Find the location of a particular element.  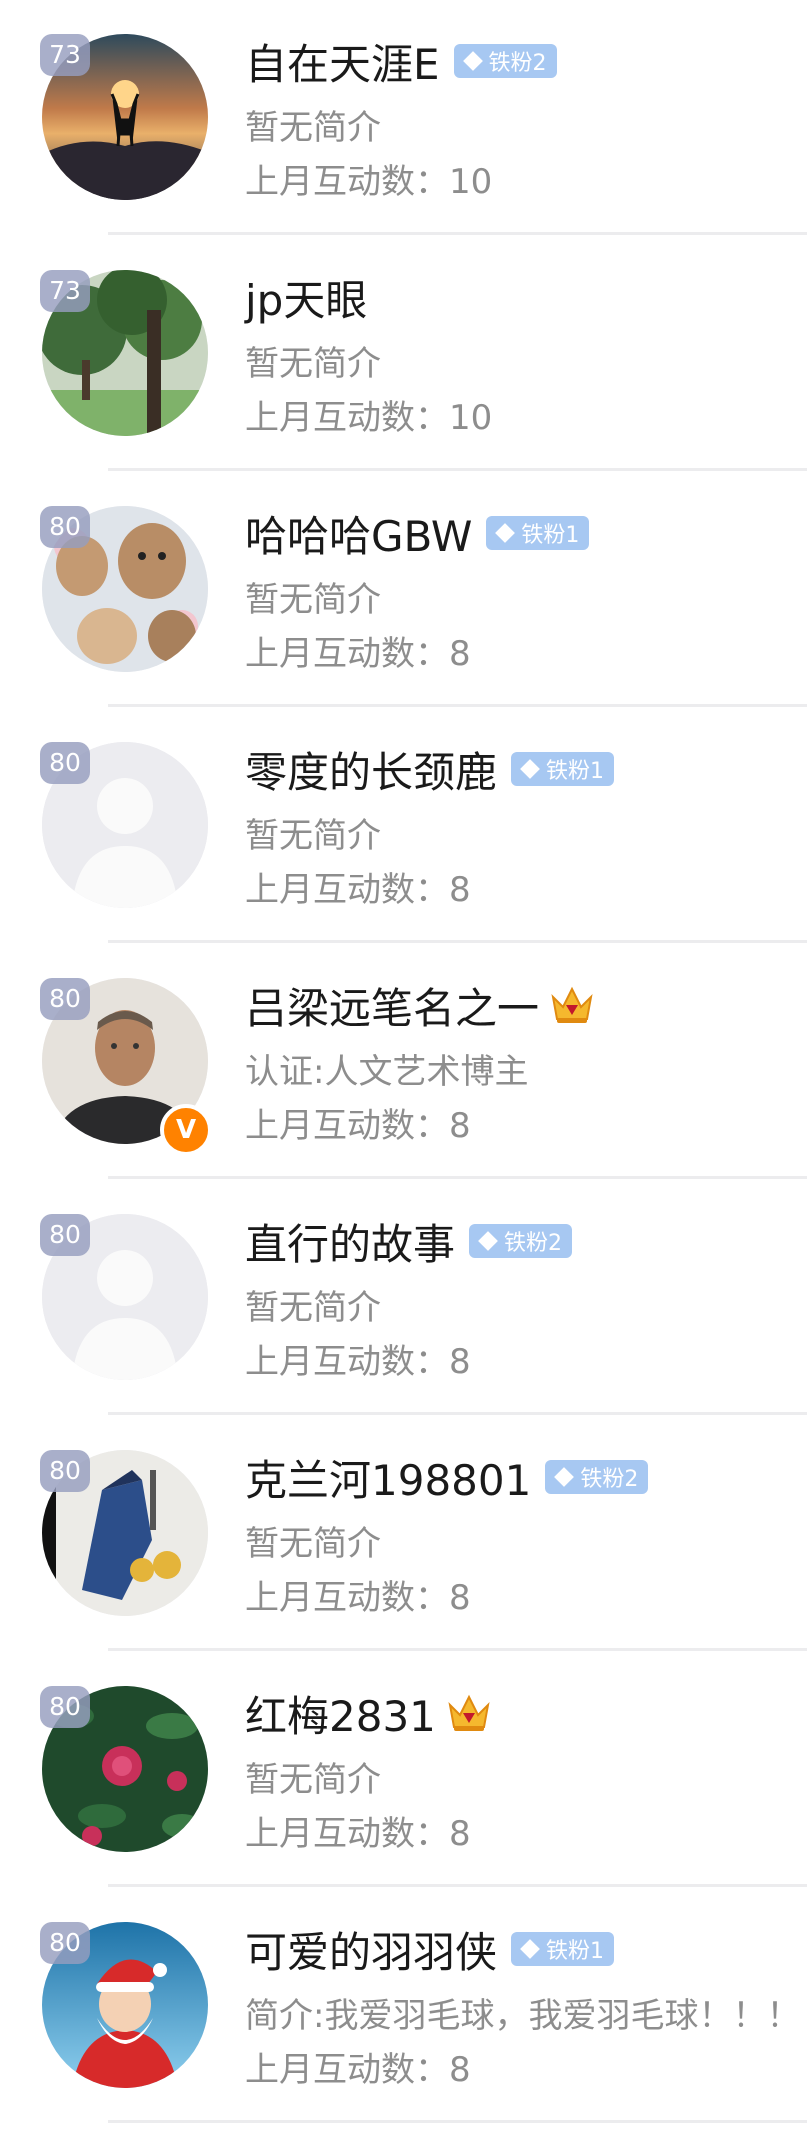

user-name: 自在天涯E is located at coordinates (342, 61).